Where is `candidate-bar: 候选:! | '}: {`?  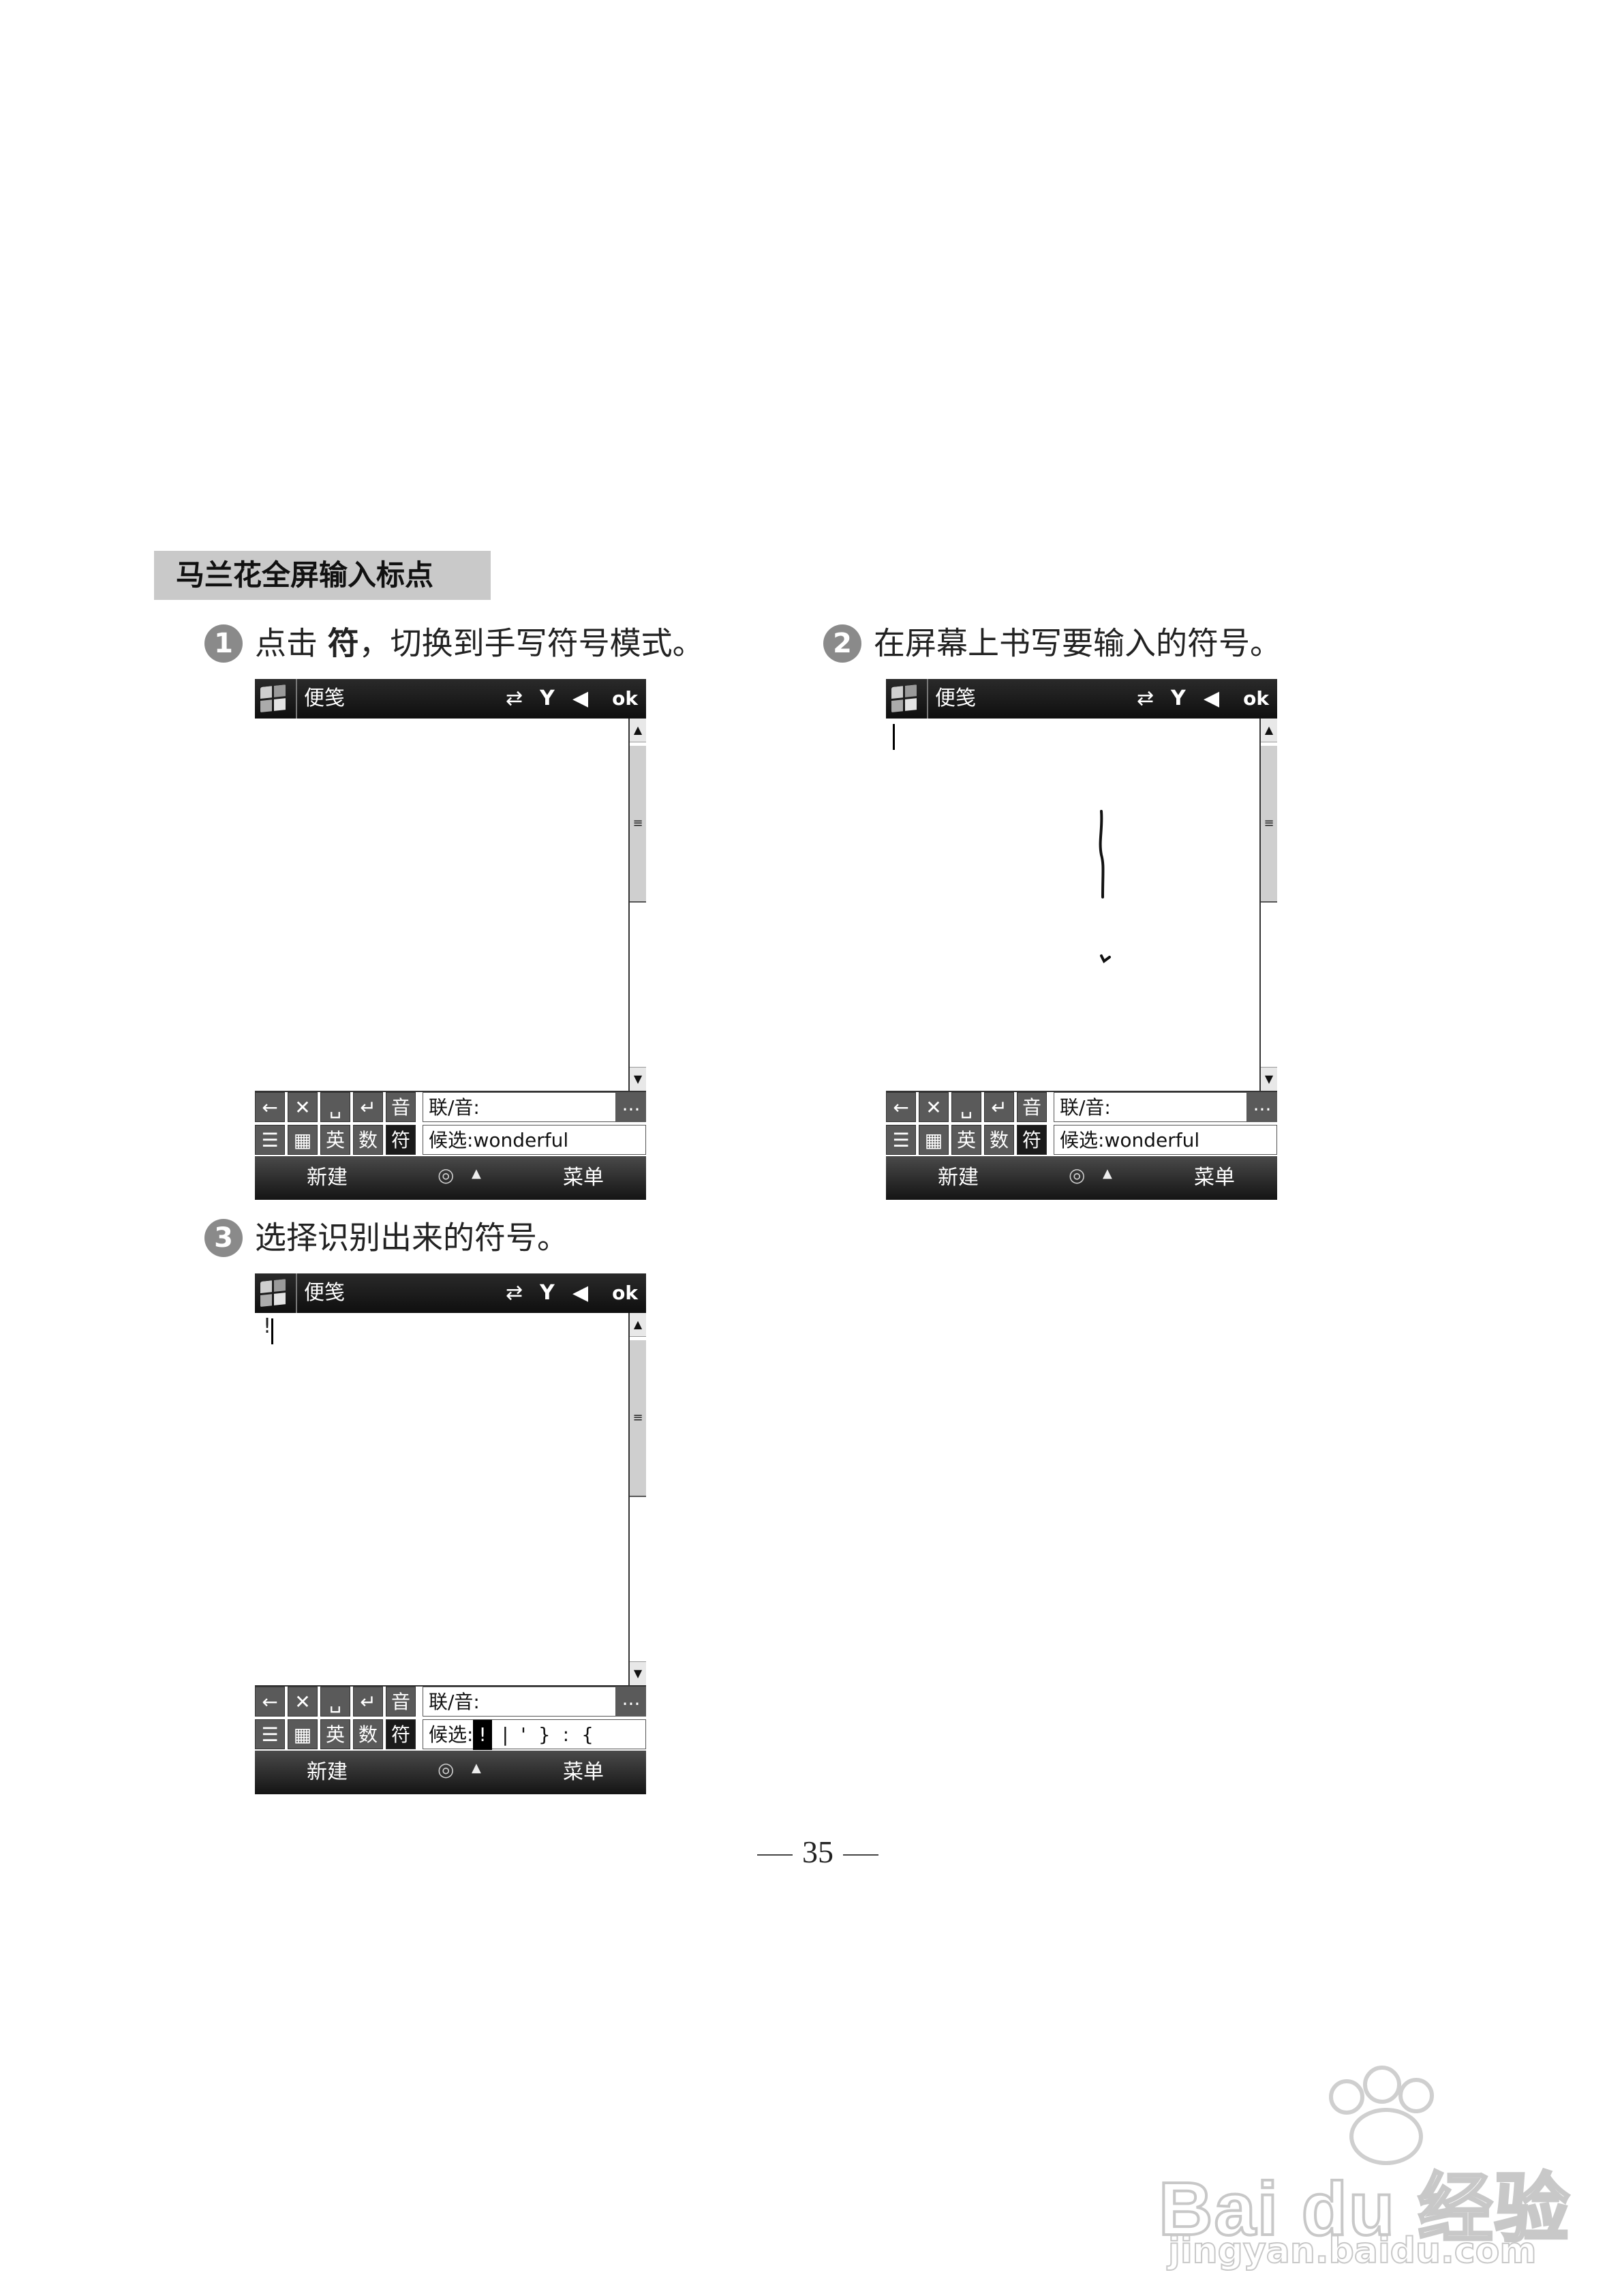
candidate-bar: 候选:! | '}: { is located at coordinates (534, 1734).